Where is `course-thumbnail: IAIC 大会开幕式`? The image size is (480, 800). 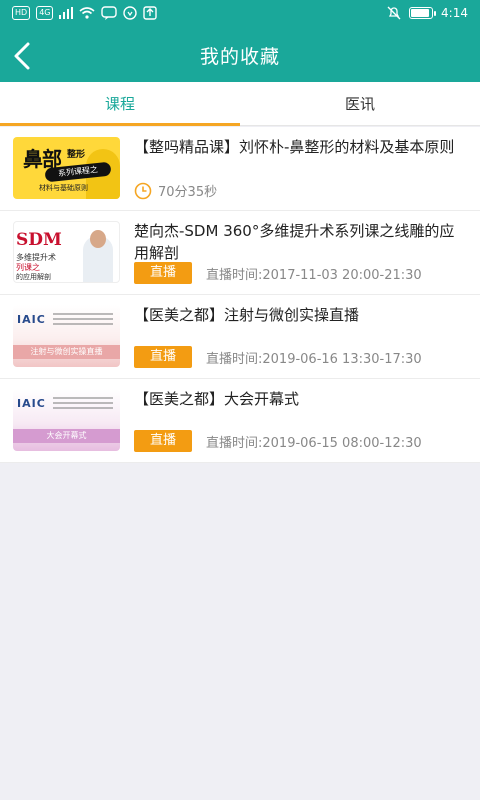
course-thumbnail: IAIC 大会开幕式 is located at coordinates (66, 420).